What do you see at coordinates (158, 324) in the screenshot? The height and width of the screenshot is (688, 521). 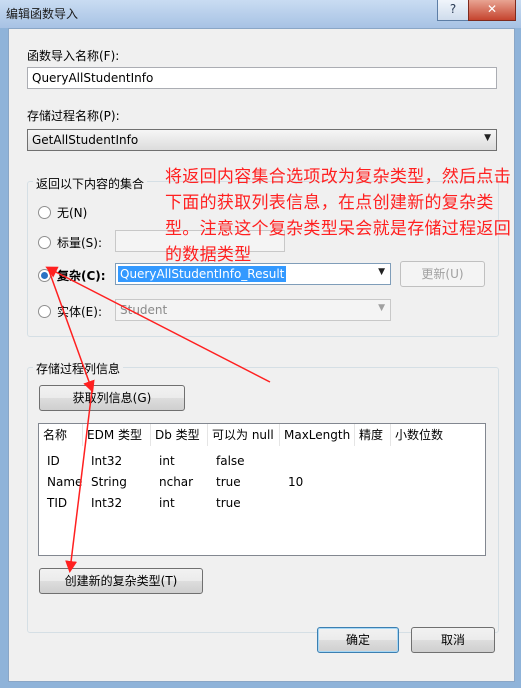 I see `arrow-to-complex-radio` at bounding box center [158, 324].